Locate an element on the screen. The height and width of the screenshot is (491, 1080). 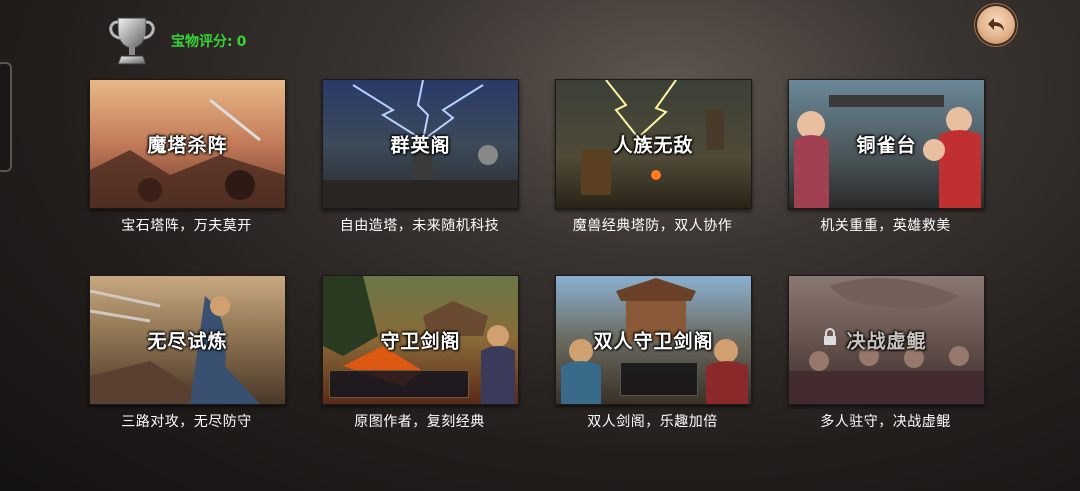
mode-thumbnail: 人族无敌 is located at coordinates (653, 144).